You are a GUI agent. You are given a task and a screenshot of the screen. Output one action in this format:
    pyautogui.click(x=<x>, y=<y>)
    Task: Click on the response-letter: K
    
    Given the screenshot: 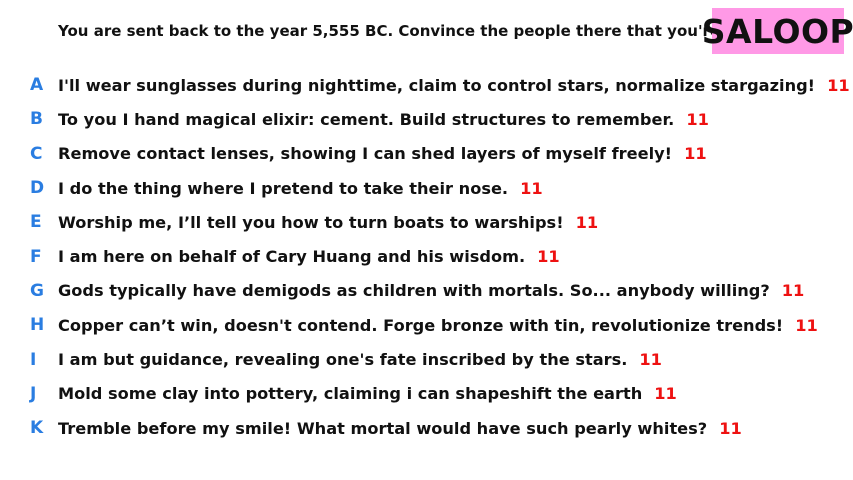 What is the action you would take?
    pyautogui.click(x=37, y=428)
    